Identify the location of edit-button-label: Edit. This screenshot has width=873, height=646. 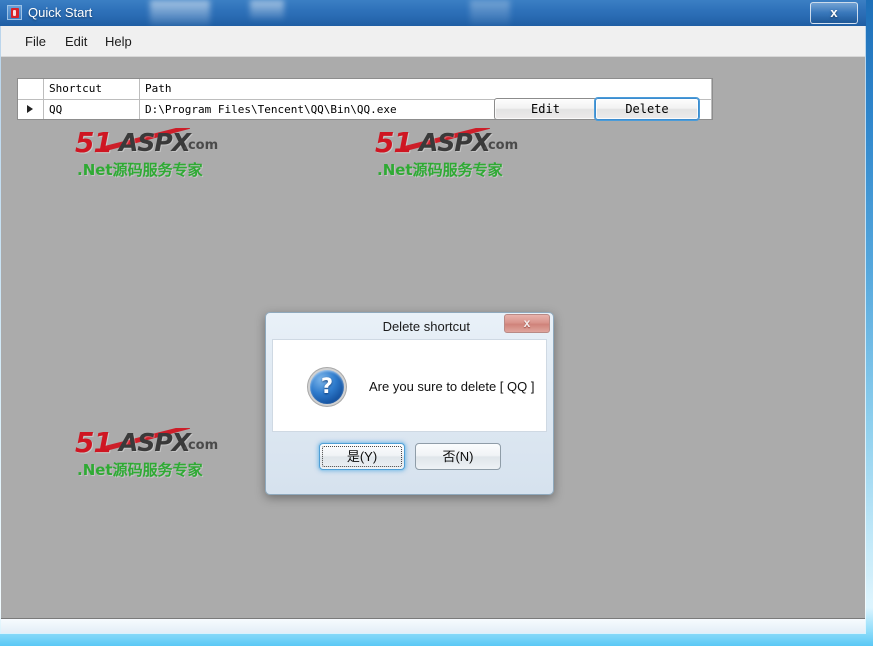
(545, 109).